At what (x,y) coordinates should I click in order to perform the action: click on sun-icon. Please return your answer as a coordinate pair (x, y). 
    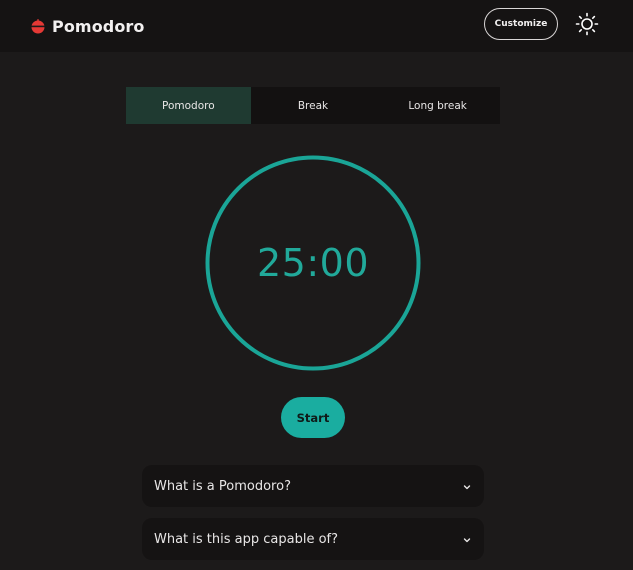
    Looking at the image, I should click on (587, 24).